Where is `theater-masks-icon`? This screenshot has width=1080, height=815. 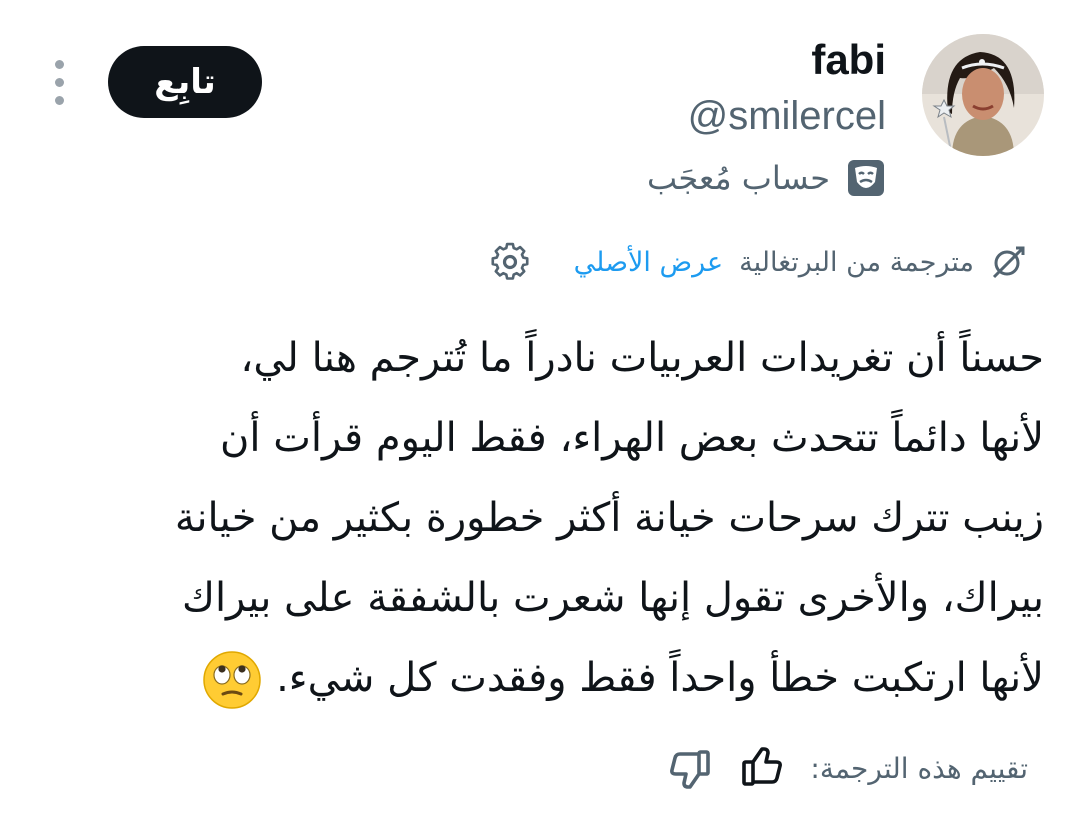 theater-masks-icon is located at coordinates (866, 178).